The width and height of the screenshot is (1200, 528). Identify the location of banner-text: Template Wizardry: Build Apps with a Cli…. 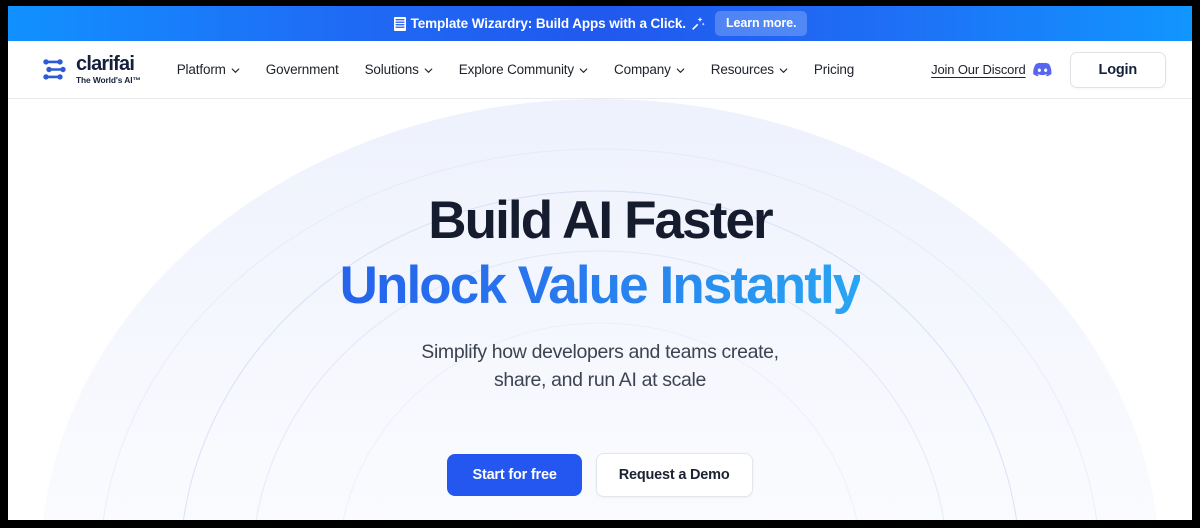
(548, 23).